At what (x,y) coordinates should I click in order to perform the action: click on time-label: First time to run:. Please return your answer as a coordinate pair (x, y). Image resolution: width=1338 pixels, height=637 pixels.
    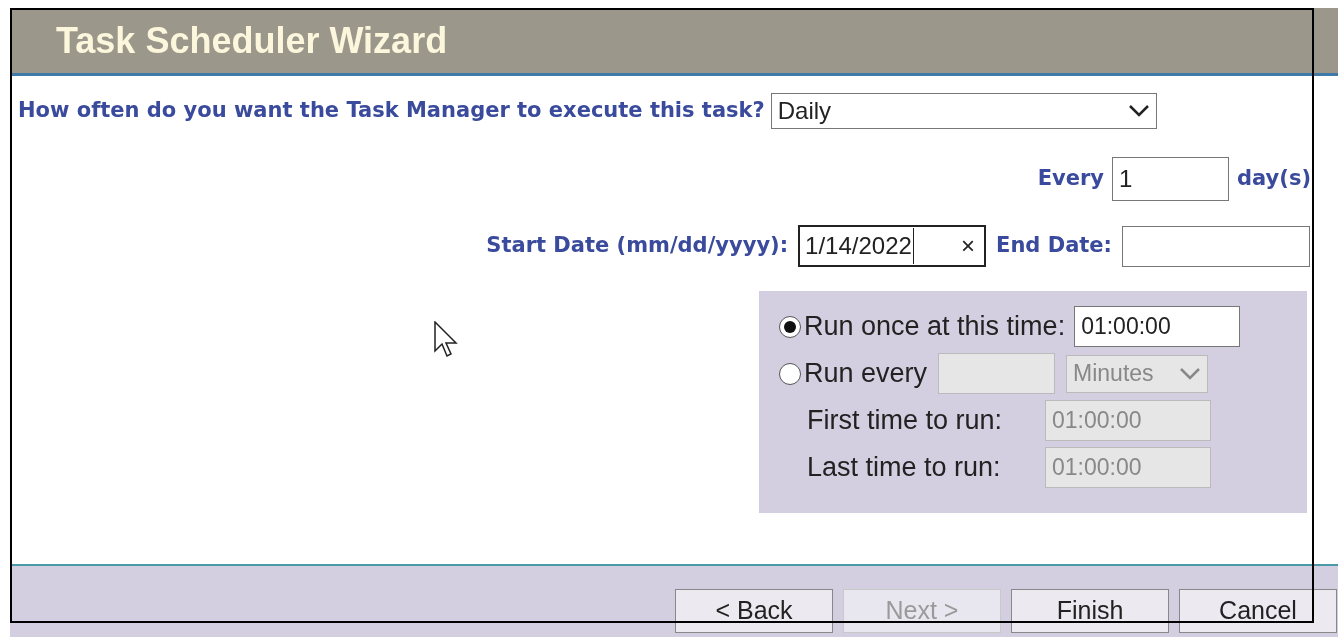
    Looking at the image, I should click on (905, 421).